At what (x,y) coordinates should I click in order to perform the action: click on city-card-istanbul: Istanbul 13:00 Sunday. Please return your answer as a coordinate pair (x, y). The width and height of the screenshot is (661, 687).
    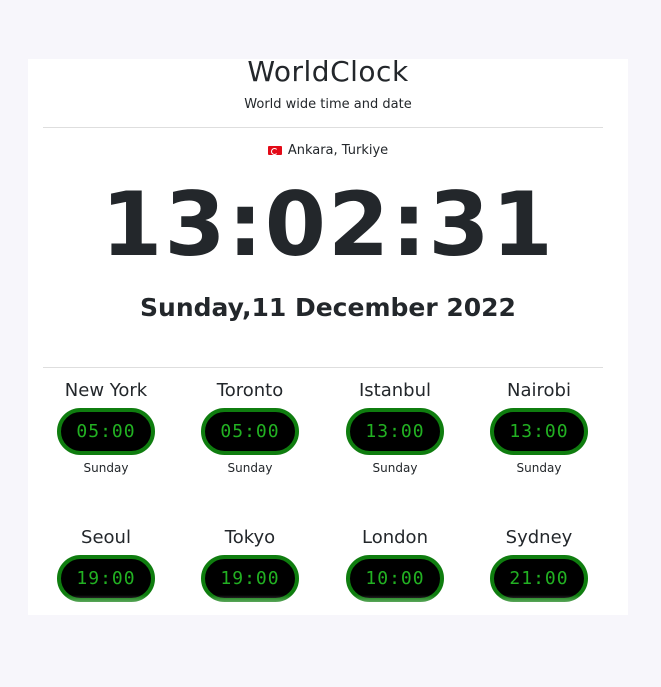
    Looking at the image, I should click on (395, 427).